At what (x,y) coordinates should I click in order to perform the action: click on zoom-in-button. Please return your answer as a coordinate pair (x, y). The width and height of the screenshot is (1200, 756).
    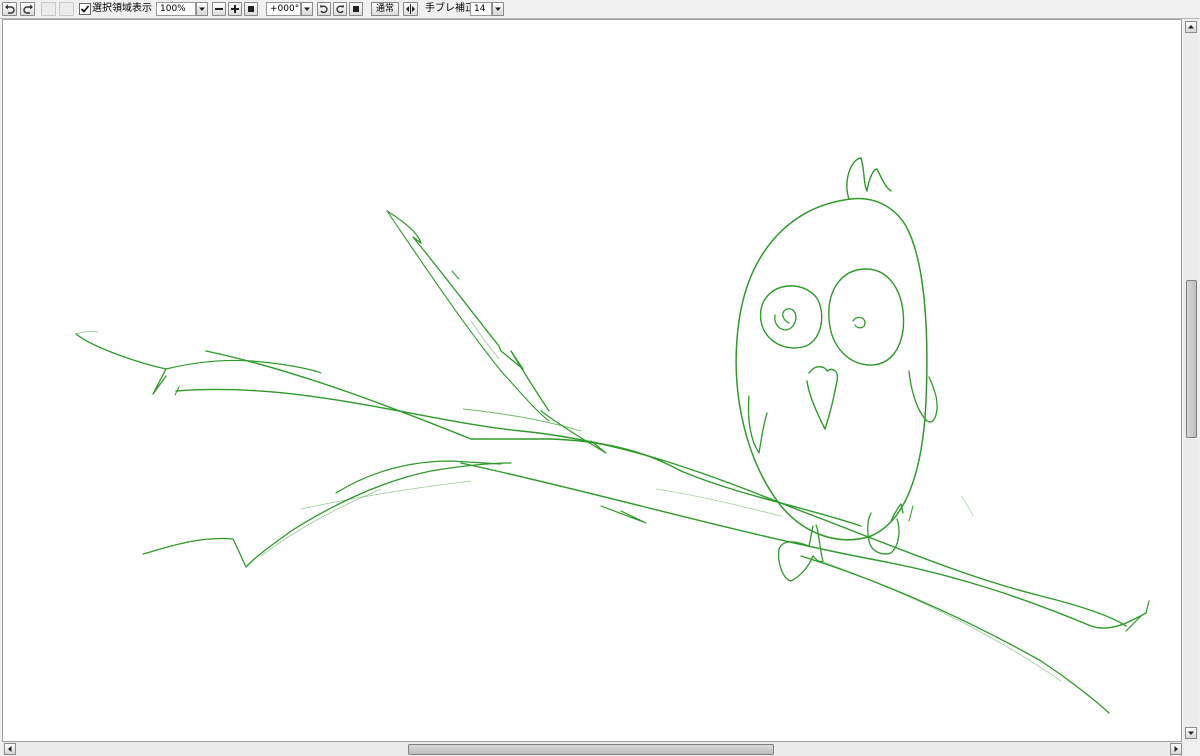
    Looking at the image, I should click on (235, 9).